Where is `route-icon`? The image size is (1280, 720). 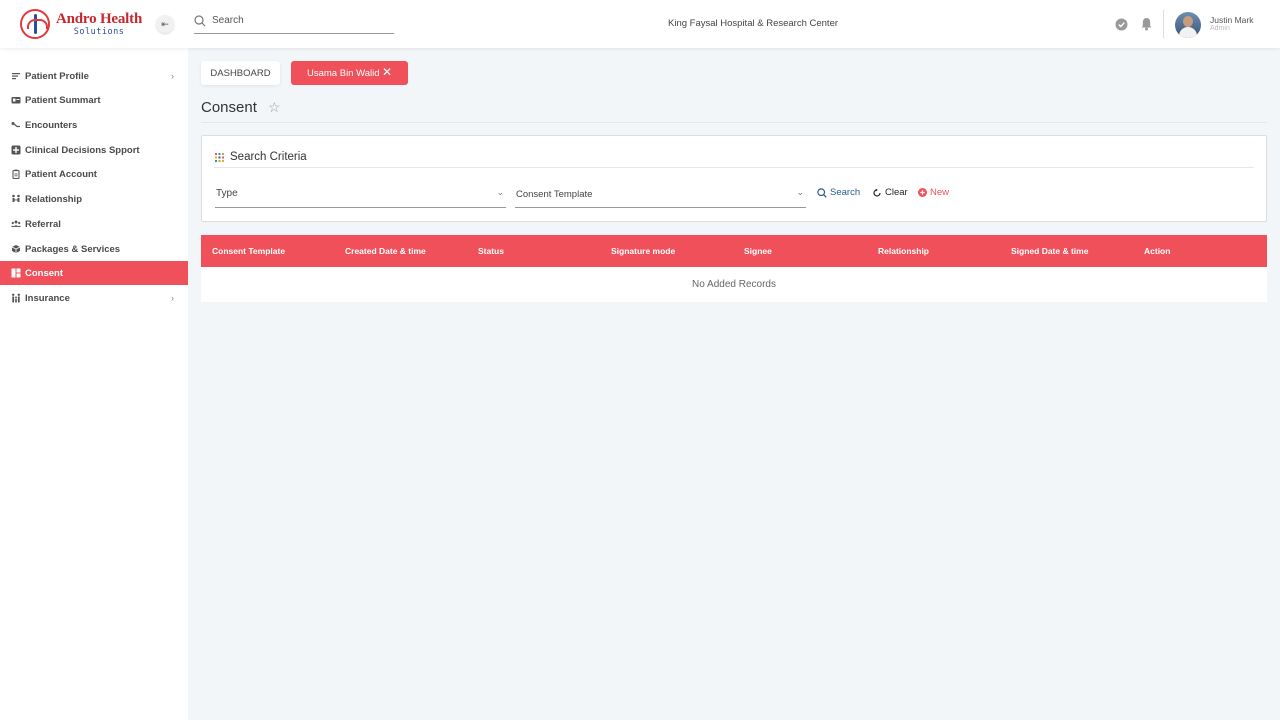
route-icon is located at coordinates (16, 125).